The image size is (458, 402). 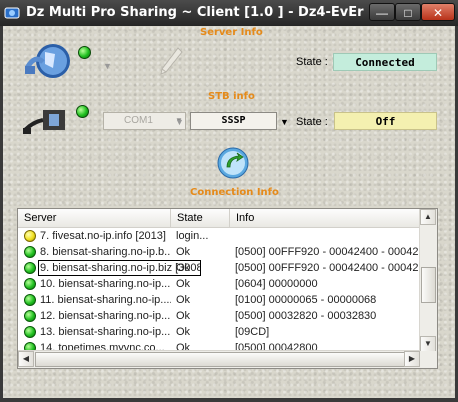 I want to click on server-status-led, so click(x=84, y=52).